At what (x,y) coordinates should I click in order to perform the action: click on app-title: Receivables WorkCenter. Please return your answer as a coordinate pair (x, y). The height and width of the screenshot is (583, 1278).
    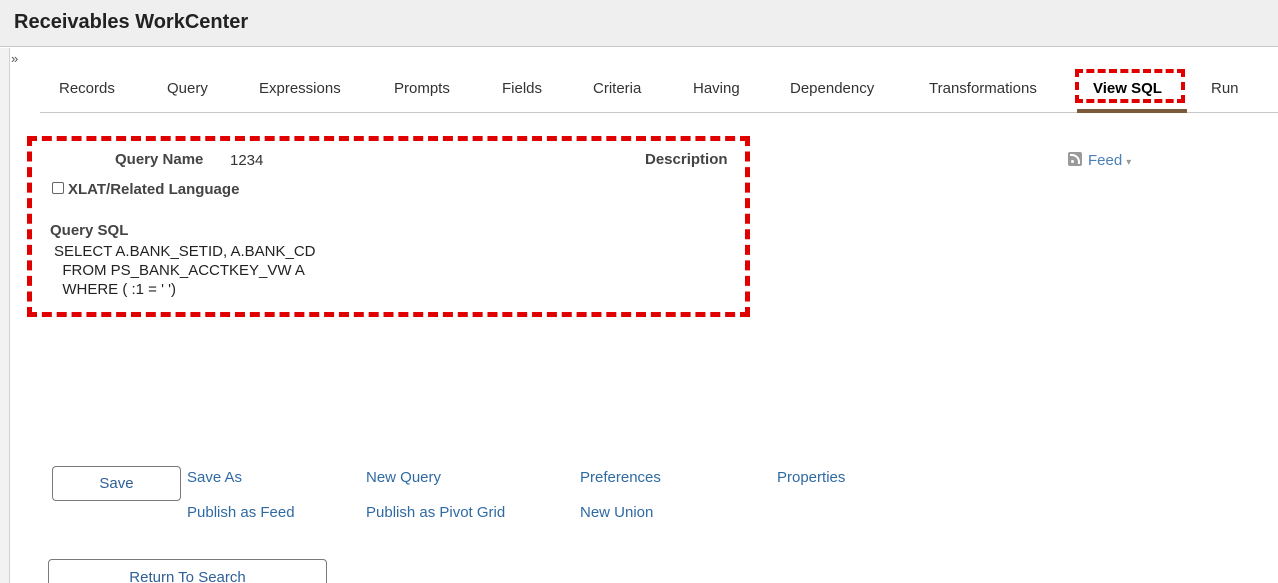
    Looking at the image, I should click on (131, 22).